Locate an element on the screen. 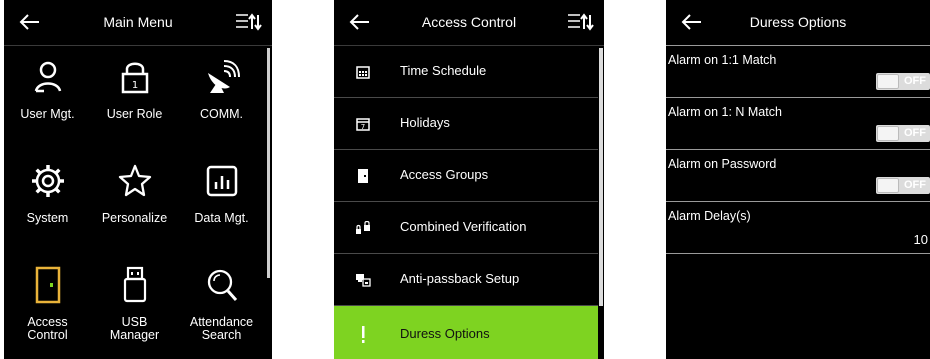 The width and height of the screenshot is (930, 359). list-item-access-groups: Access Groups is located at coordinates (466, 176).